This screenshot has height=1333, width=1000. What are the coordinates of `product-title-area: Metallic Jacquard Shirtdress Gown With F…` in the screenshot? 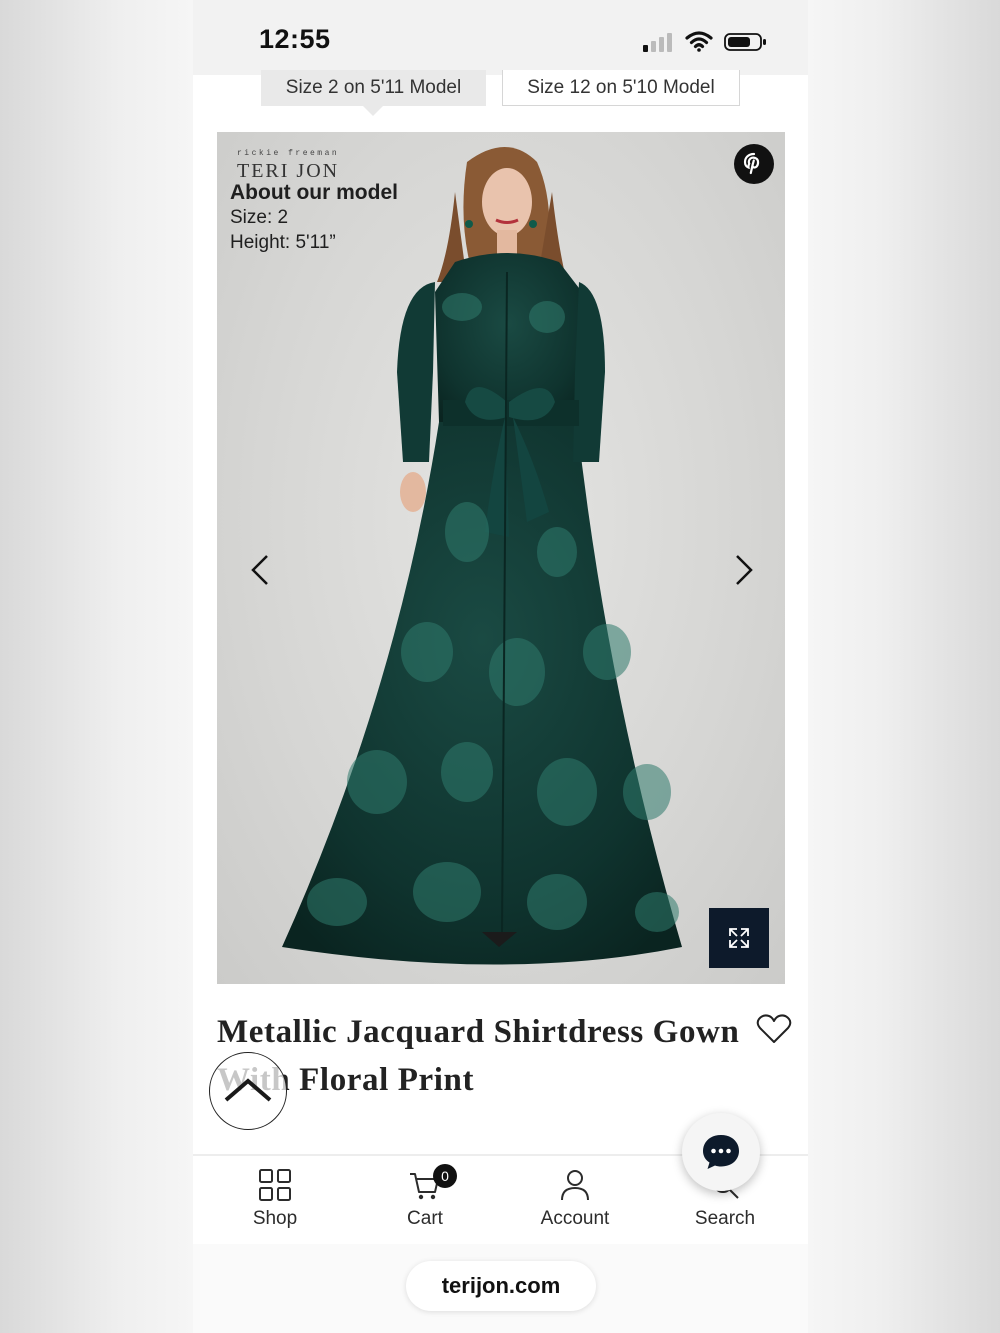 It's located at (497, 1056).